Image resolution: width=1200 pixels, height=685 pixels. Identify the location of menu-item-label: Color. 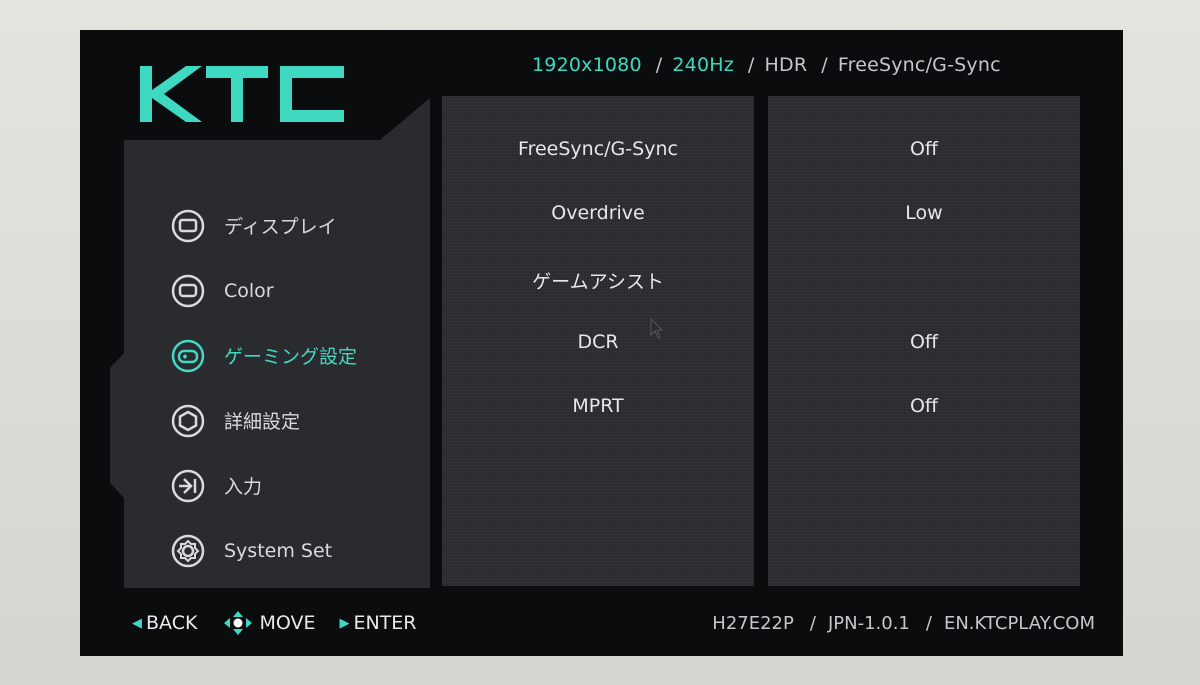
(249, 290).